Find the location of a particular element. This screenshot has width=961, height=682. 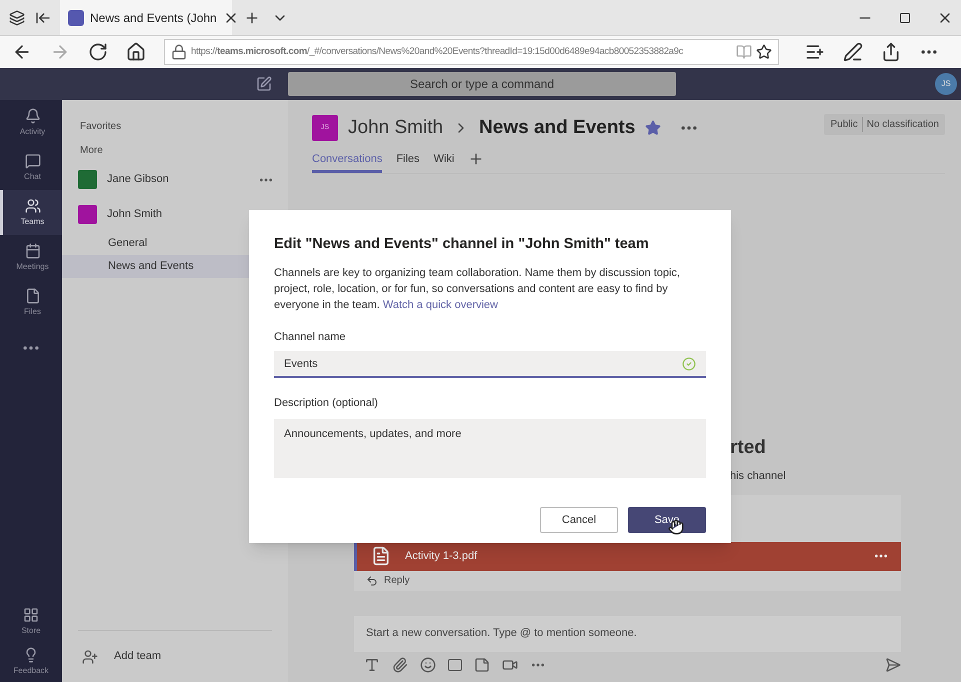

channel-name: News and Events is located at coordinates (557, 128).